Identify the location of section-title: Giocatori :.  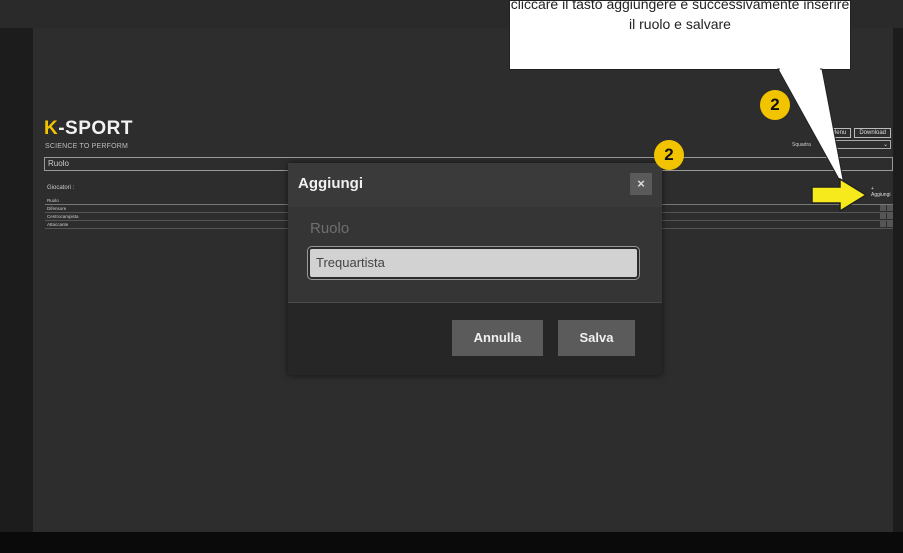
(61, 188).